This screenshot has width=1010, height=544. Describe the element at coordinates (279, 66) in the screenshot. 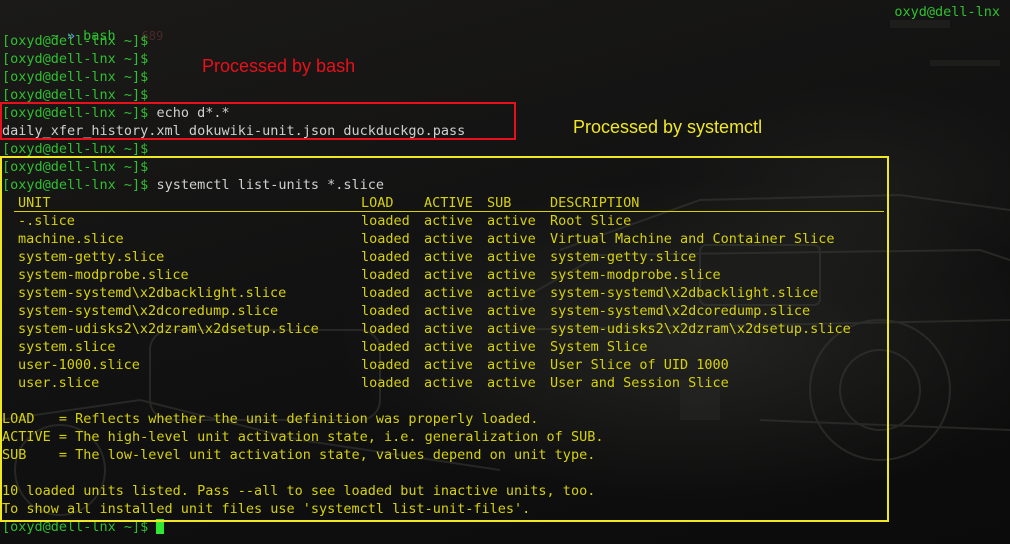

I see `annotation-bash-label: Processed by bash` at that location.